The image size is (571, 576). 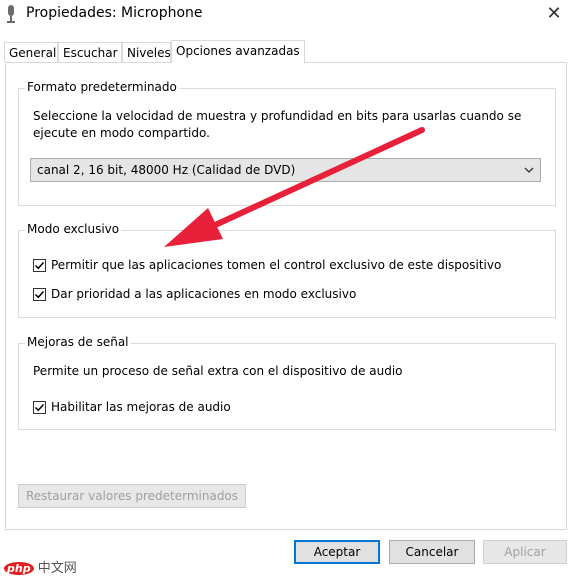 I want to click on cancel-button: Cancelar, so click(x=432, y=552).